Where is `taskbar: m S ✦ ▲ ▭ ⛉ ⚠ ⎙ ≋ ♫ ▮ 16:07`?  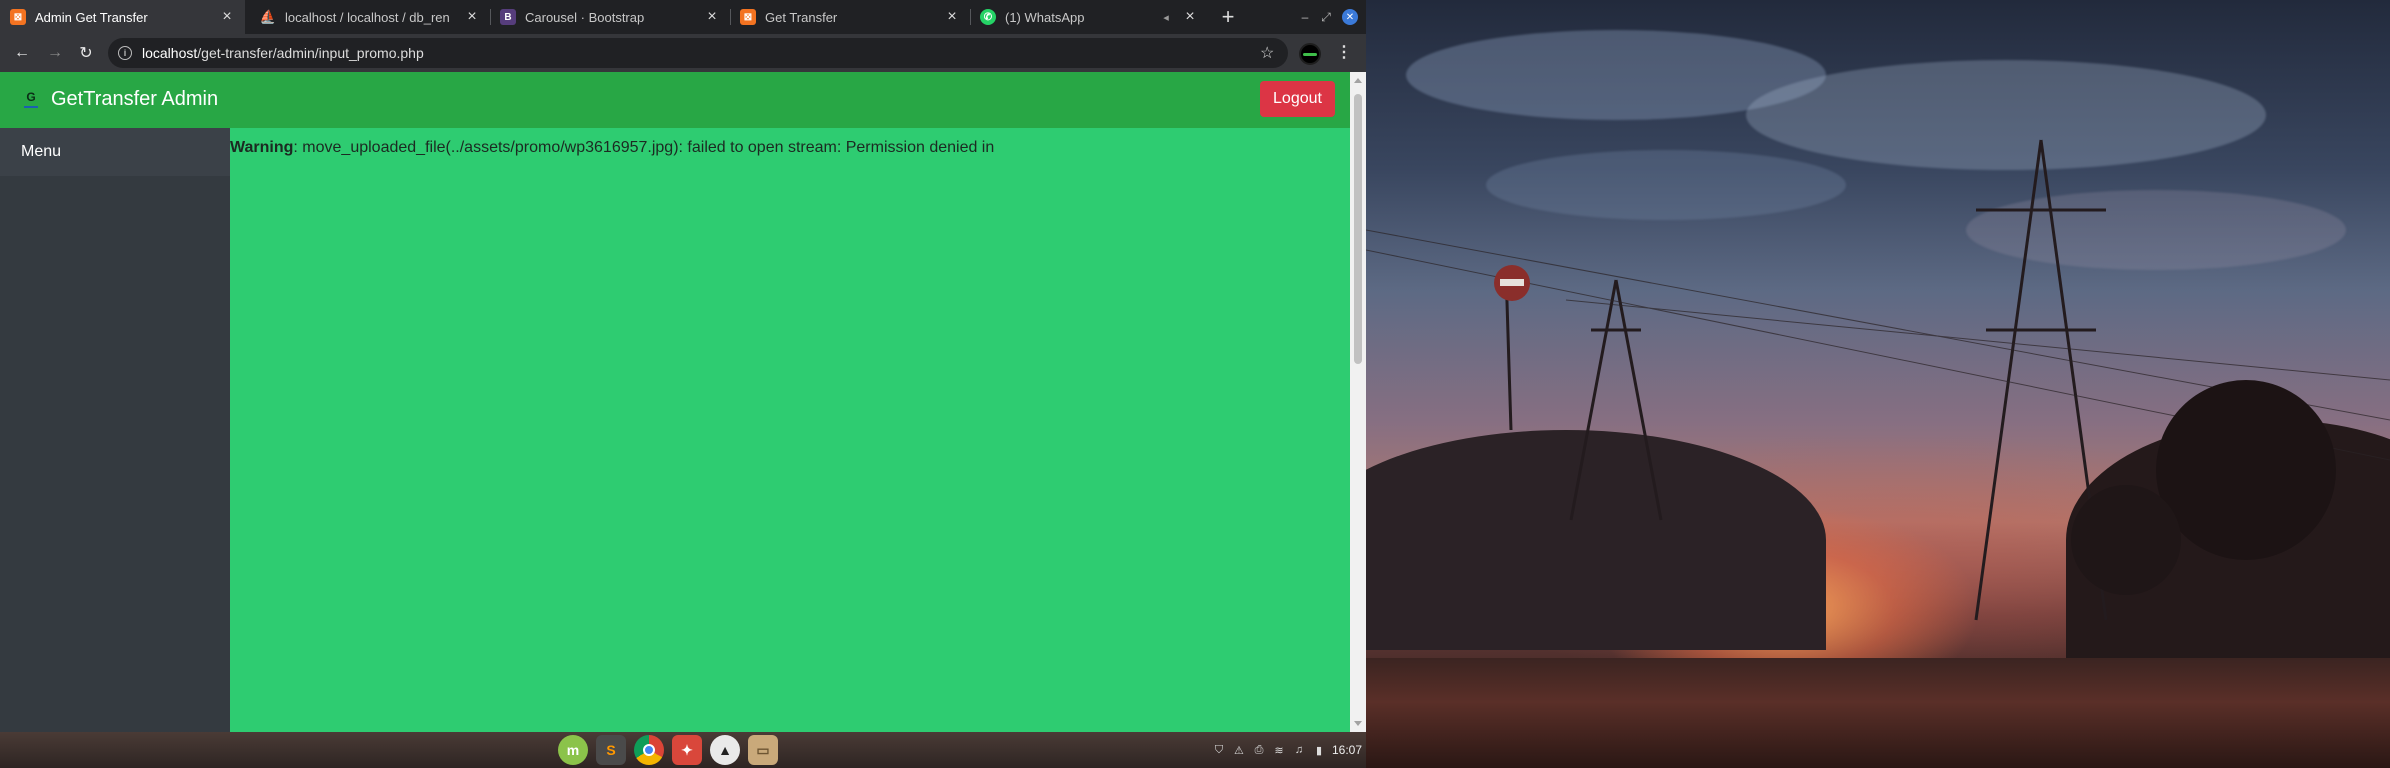 taskbar: m S ✦ ▲ ▭ ⛉ ⚠ ⎙ ≋ ♫ ▮ 16:07 is located at coordinates (683, 750).